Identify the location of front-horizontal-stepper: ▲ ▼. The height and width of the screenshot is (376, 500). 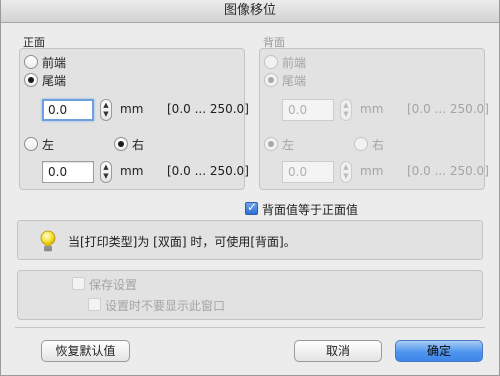
(106, 172).